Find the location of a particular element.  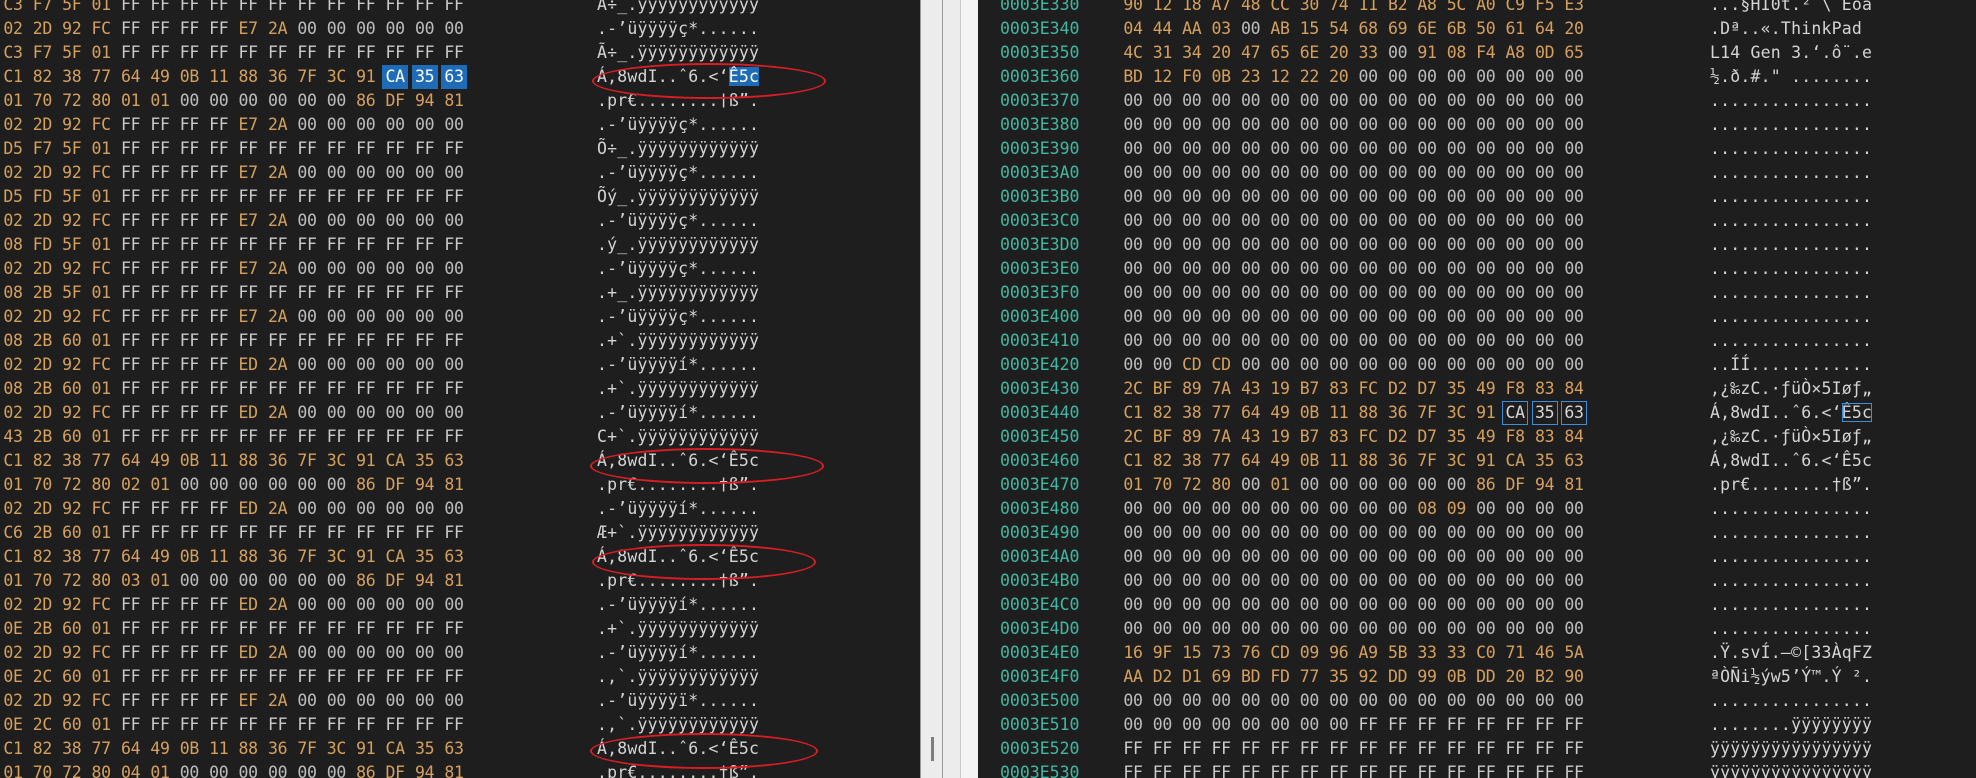

hex-byte: 09 is located at coordinates (1456, 509).